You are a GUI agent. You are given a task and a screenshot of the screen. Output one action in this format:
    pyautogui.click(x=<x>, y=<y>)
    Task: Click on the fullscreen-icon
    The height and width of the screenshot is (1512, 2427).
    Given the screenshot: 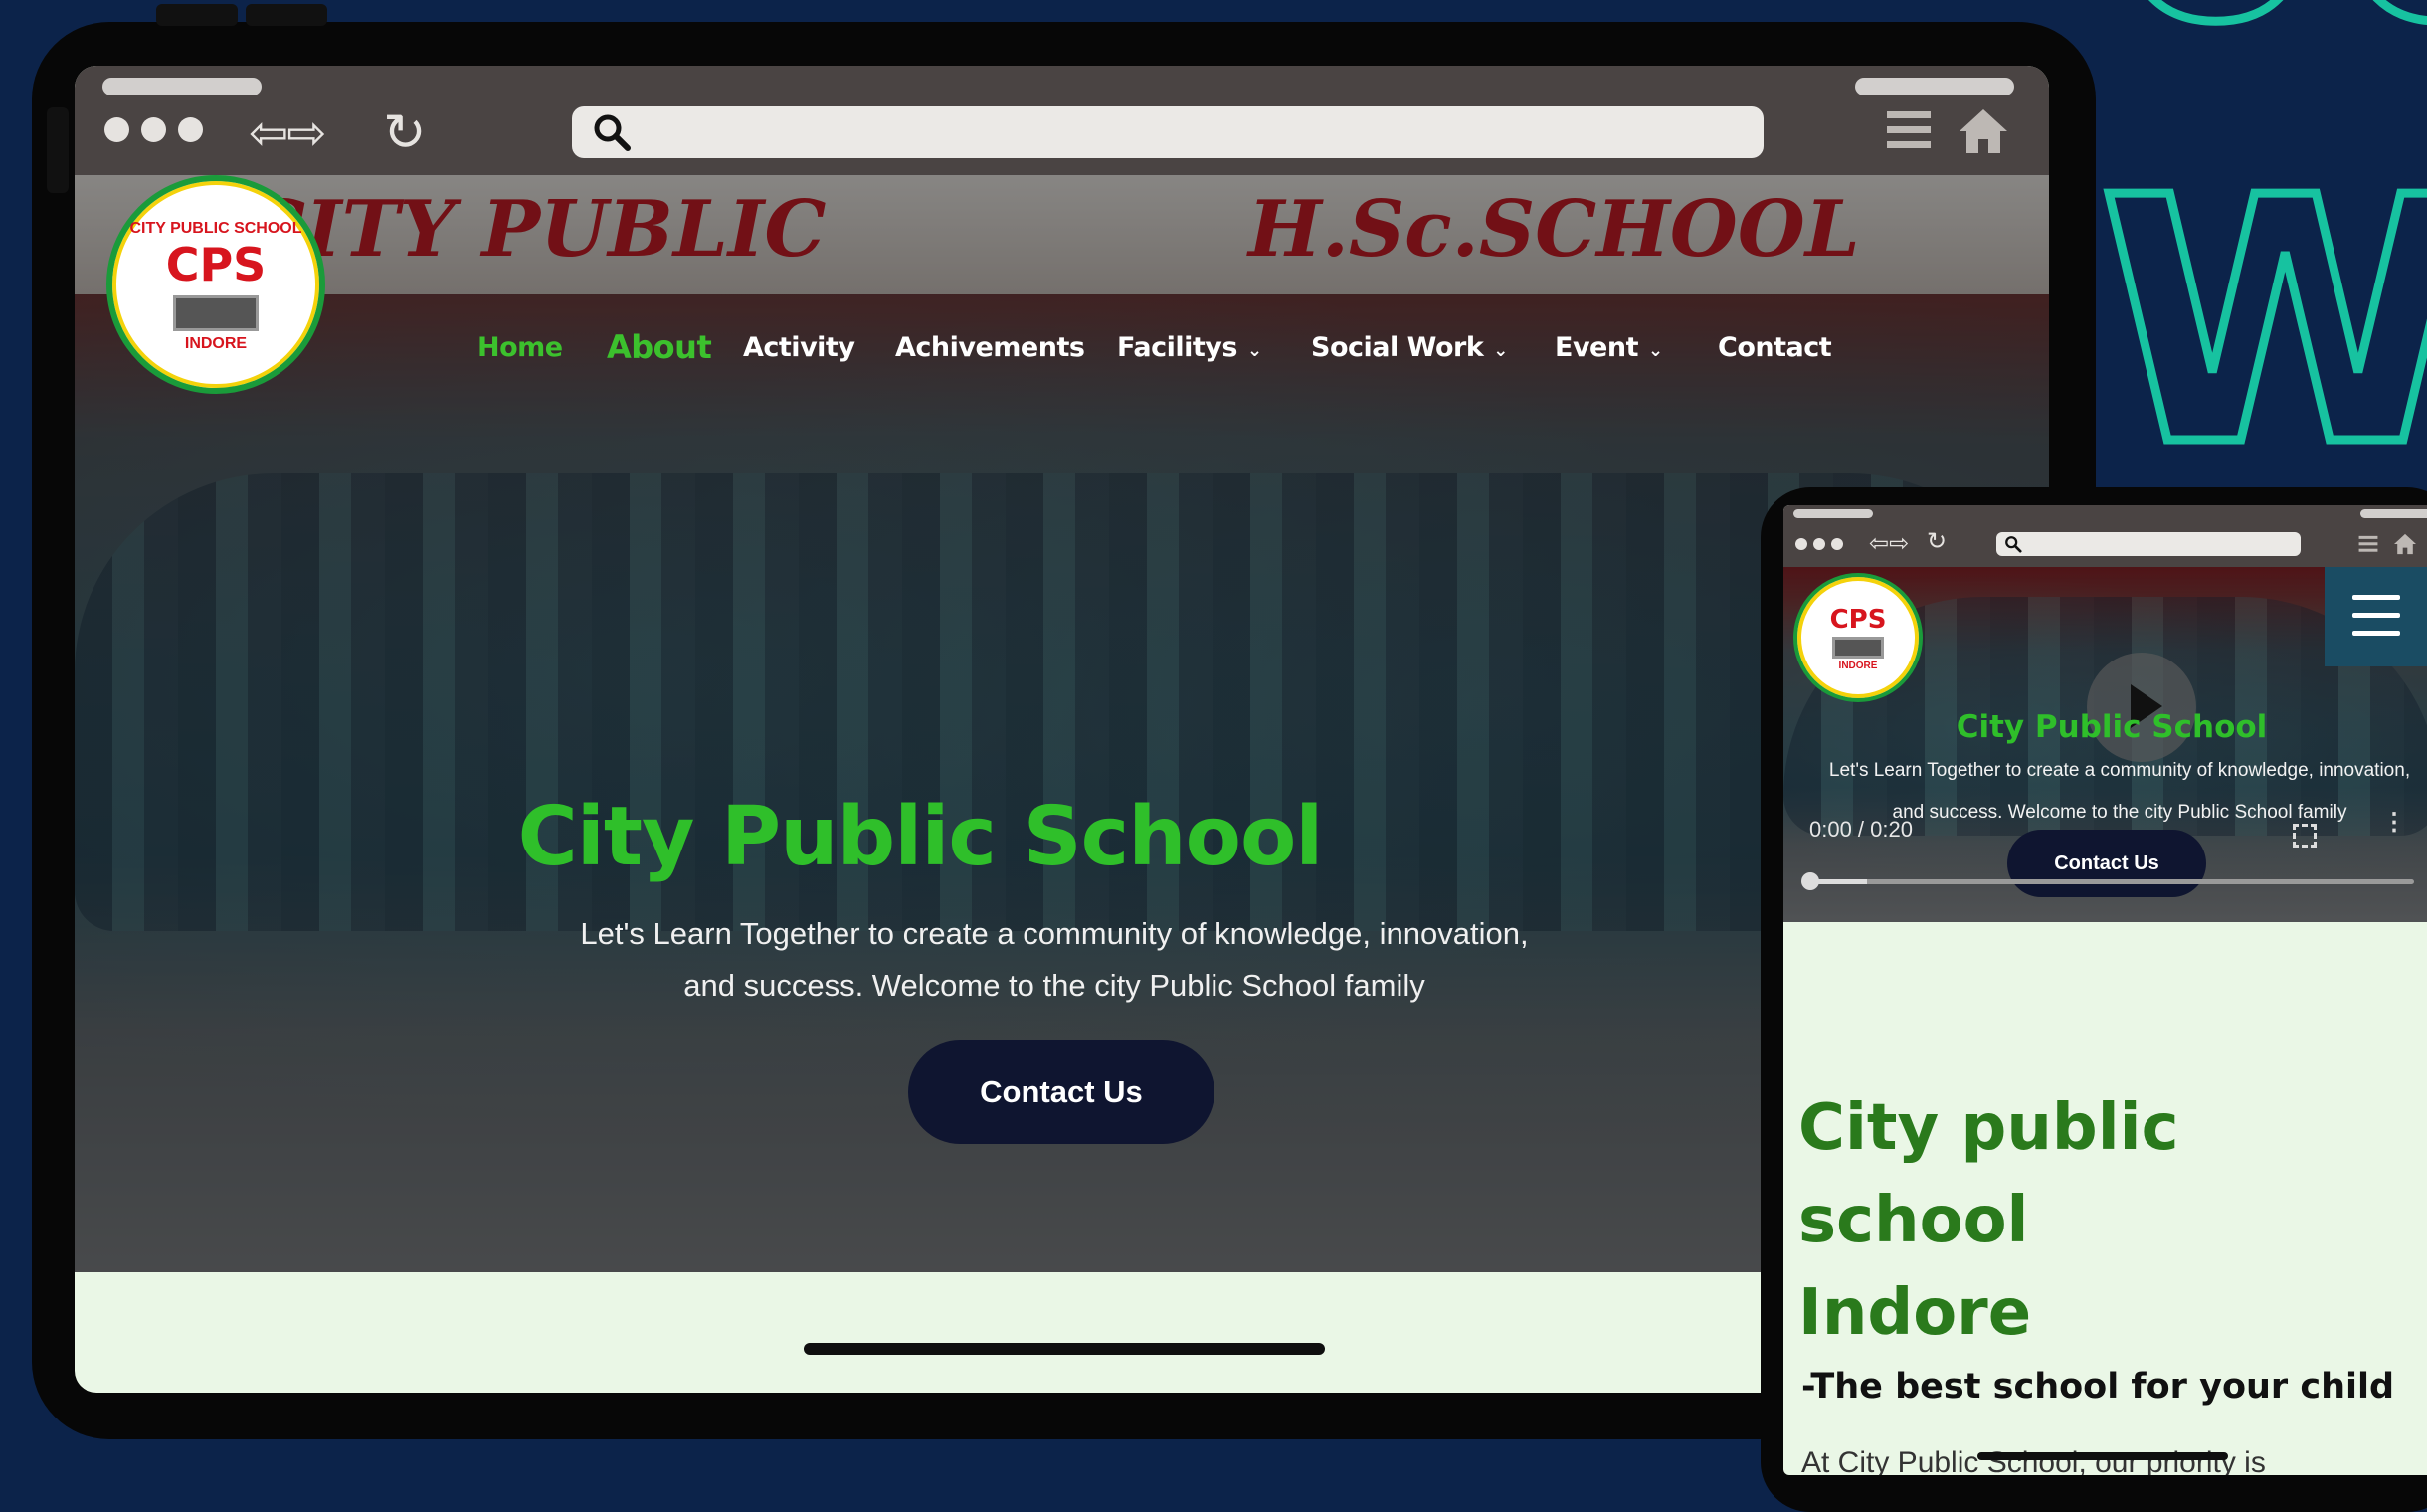 What is the action you would take?
    pyautogui.click(x=2305, y=836)
    